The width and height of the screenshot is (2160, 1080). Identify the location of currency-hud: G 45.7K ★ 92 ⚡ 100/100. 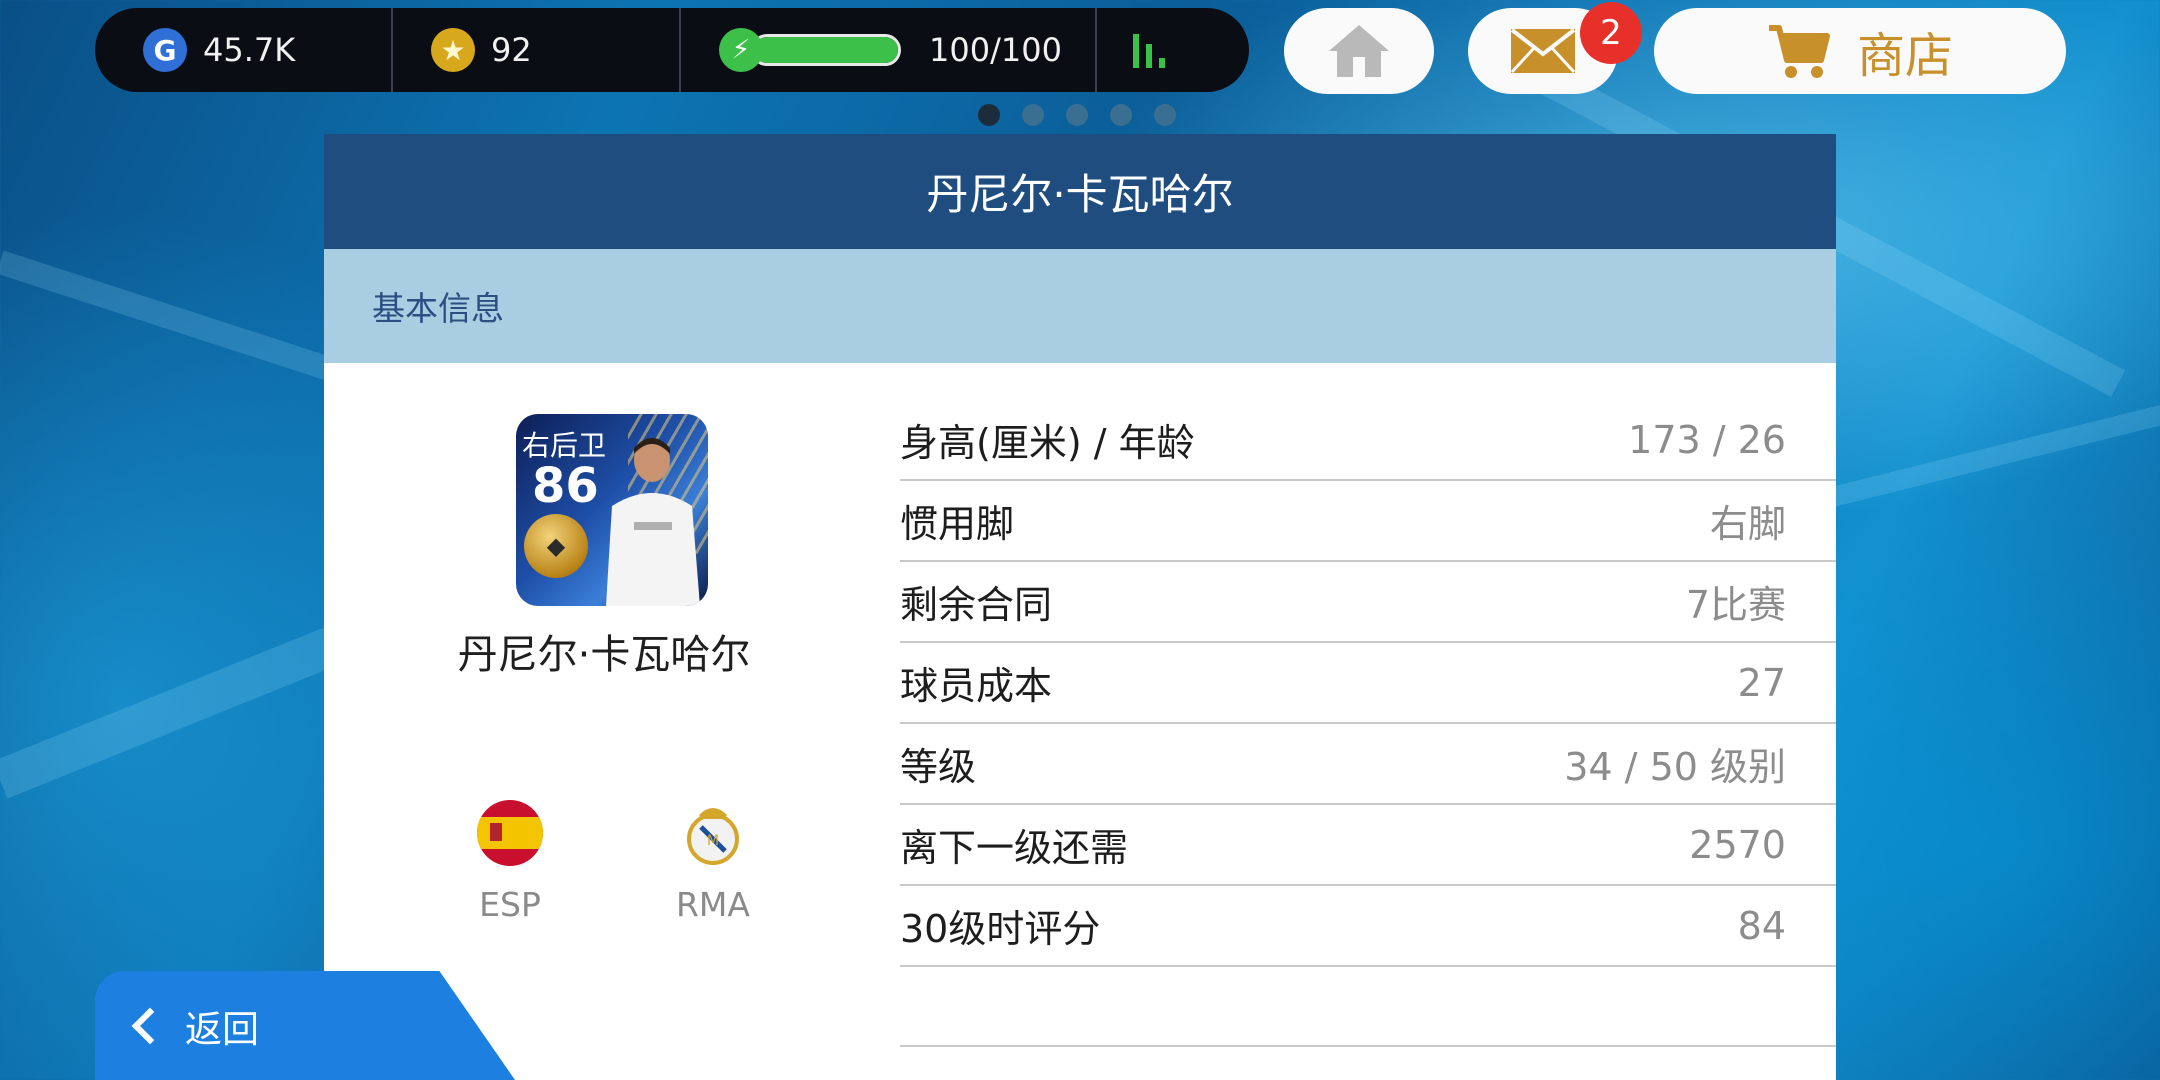
(672, 50).